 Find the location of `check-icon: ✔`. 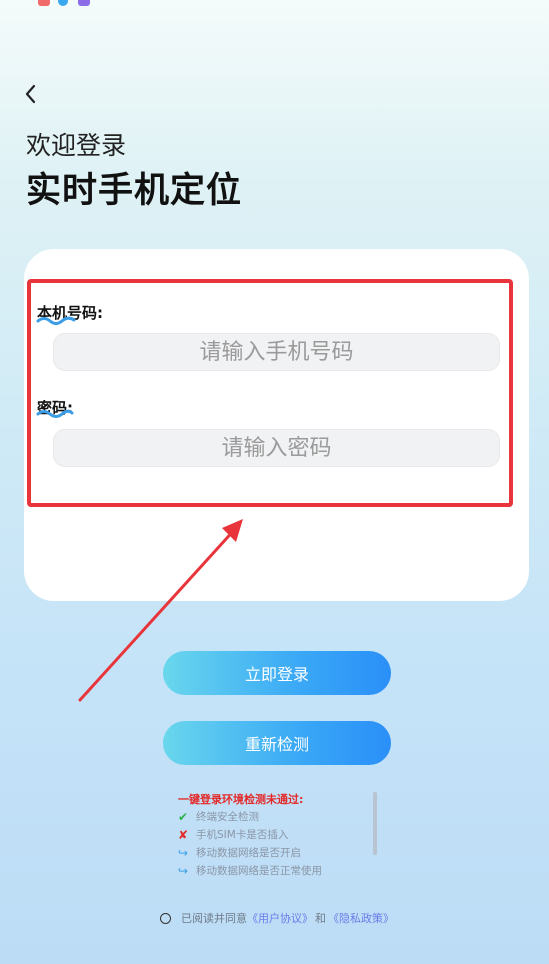

check-icon: ✔ is located at coordinates (183, 816).